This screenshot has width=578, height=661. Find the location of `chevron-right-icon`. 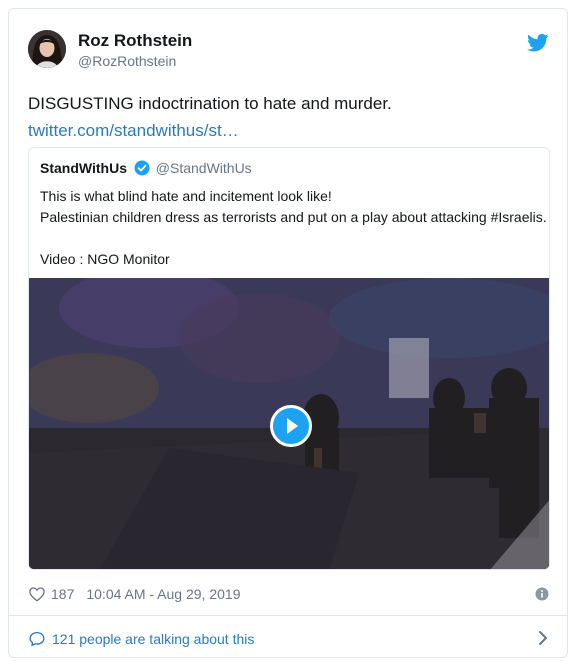

chevron-right-icon is located at coordinates (543, 638).